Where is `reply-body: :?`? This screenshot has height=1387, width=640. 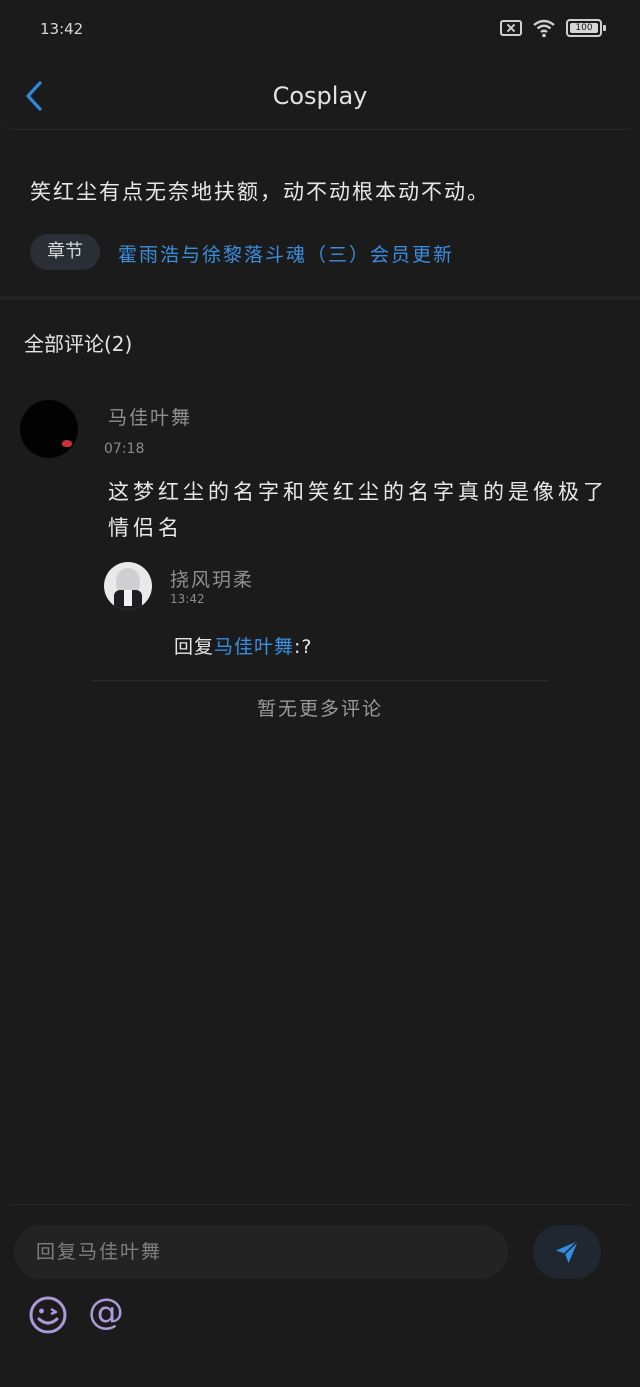 reply-body: :? is located at coordinates (303, 647).